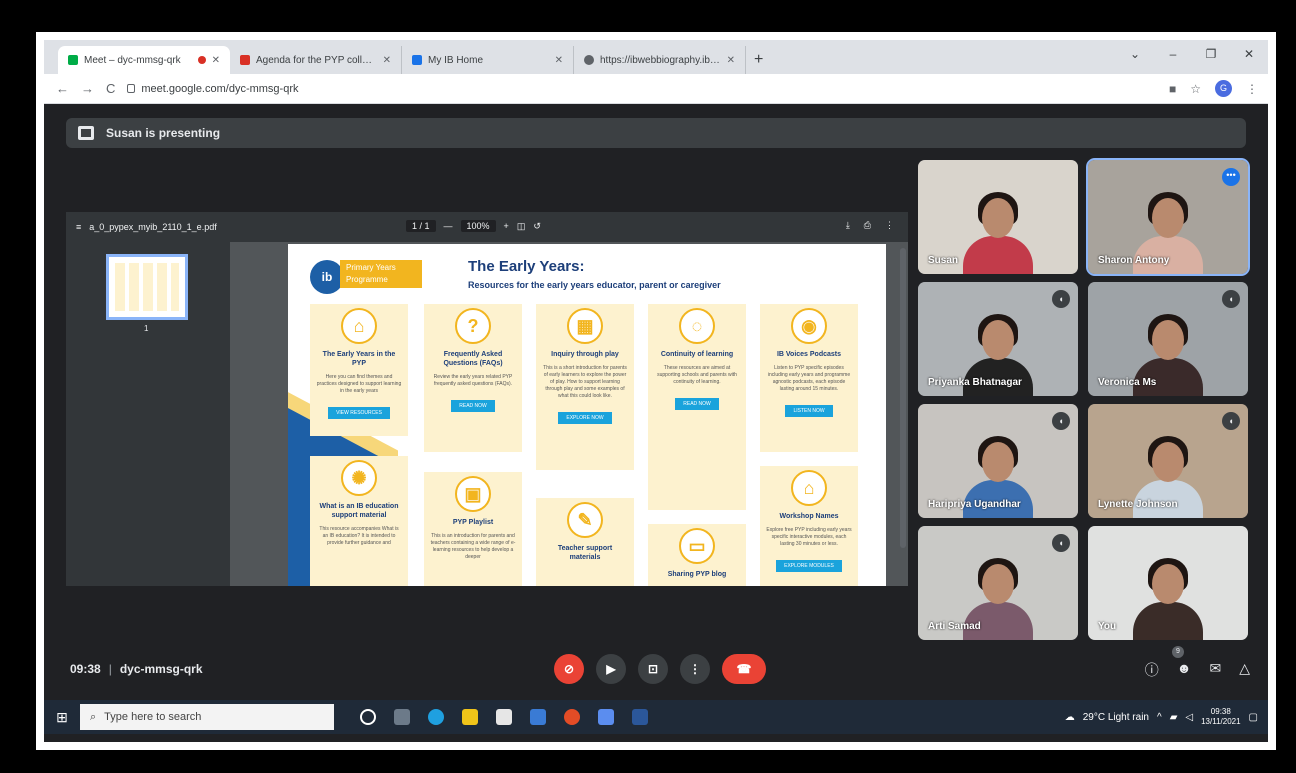  What do you see at coordinates (1252, 89) in the screenshot?
I see `browser-menu-icon: ⋮` at bounding box center [1252, 89].